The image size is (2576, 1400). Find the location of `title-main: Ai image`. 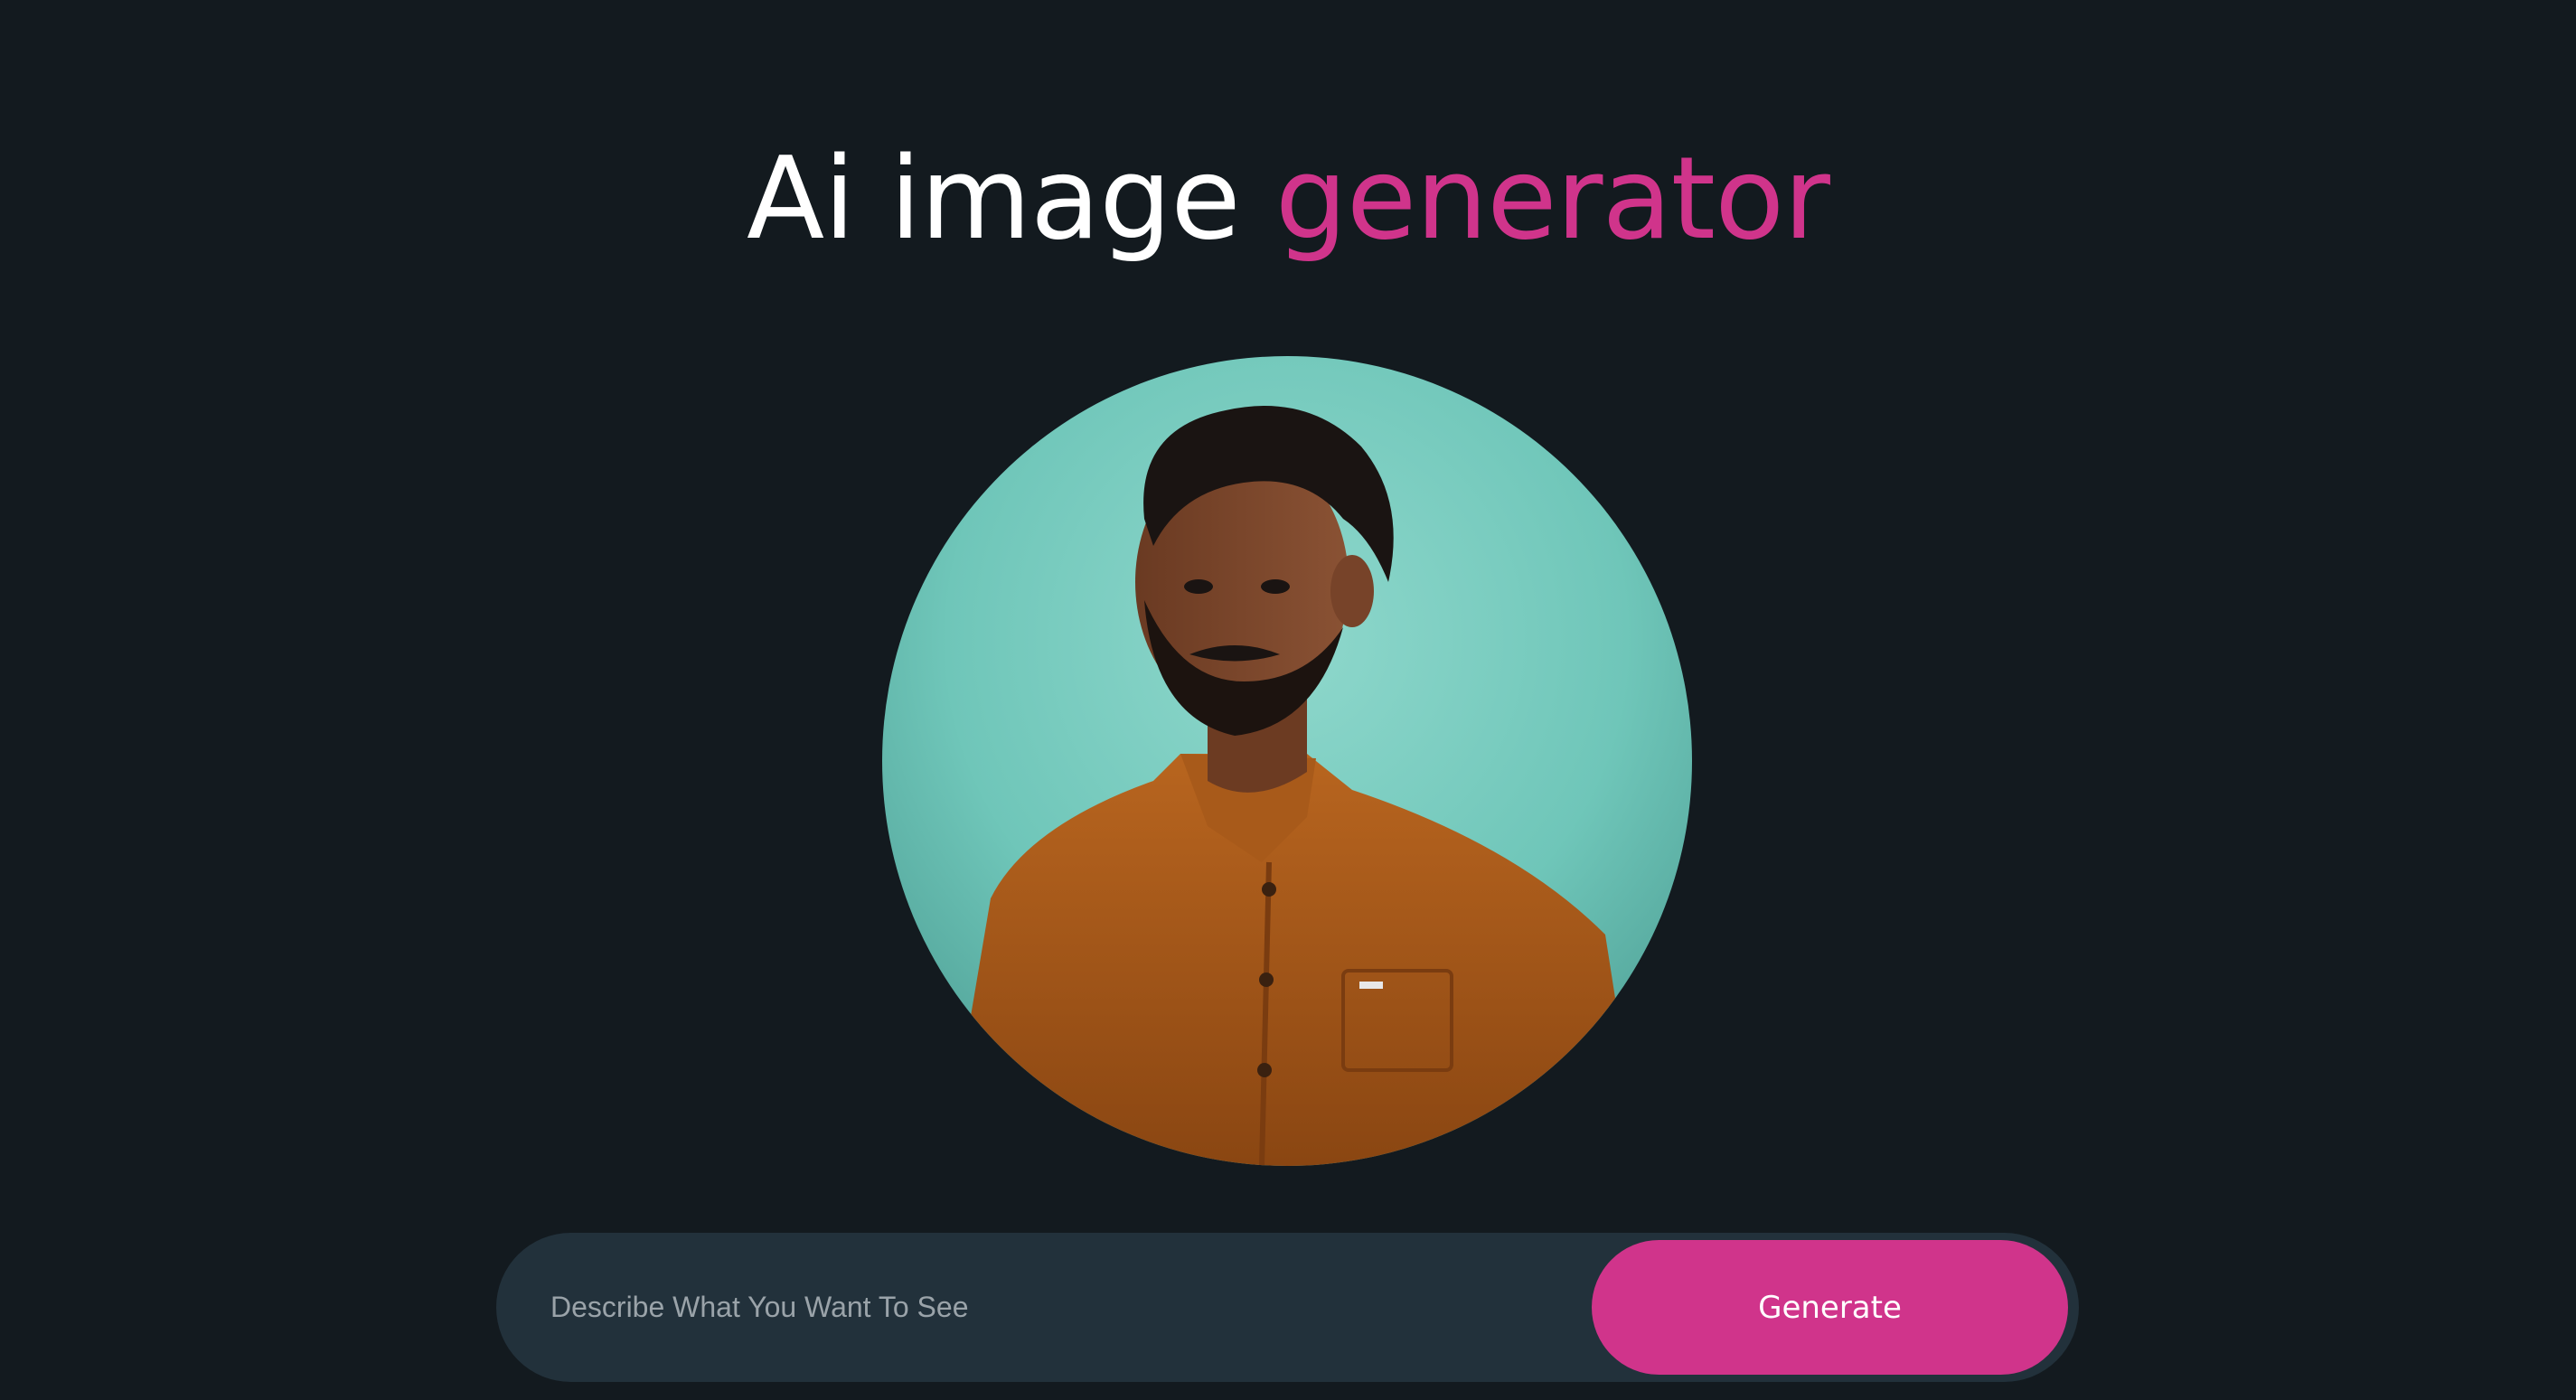

title-main: Ai image is located at coordinates (1011, 199).